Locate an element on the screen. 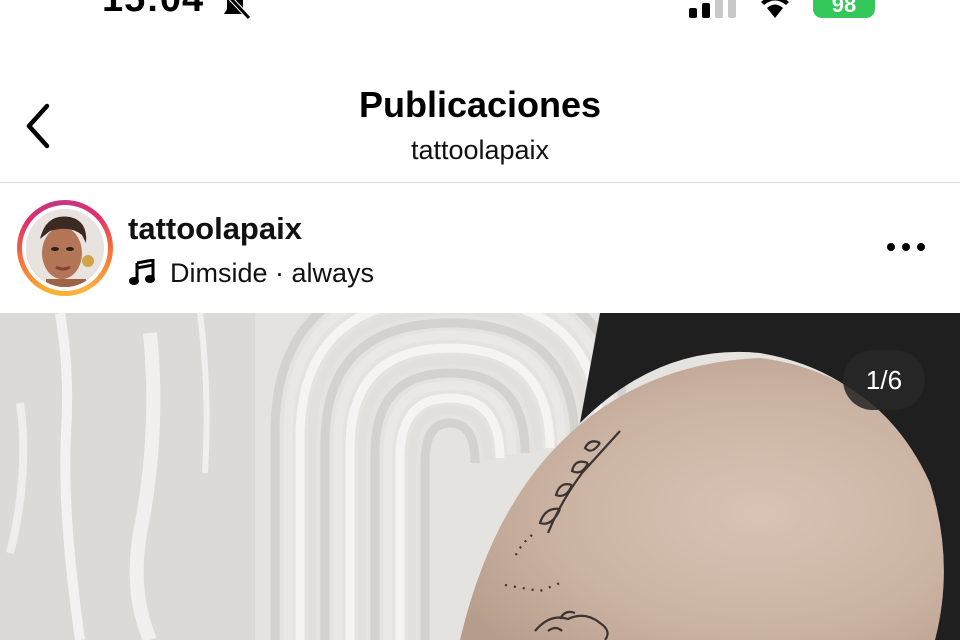 This screenshot has height=640, width=960. ellipsis-icon is located at coordinates (906, 247).